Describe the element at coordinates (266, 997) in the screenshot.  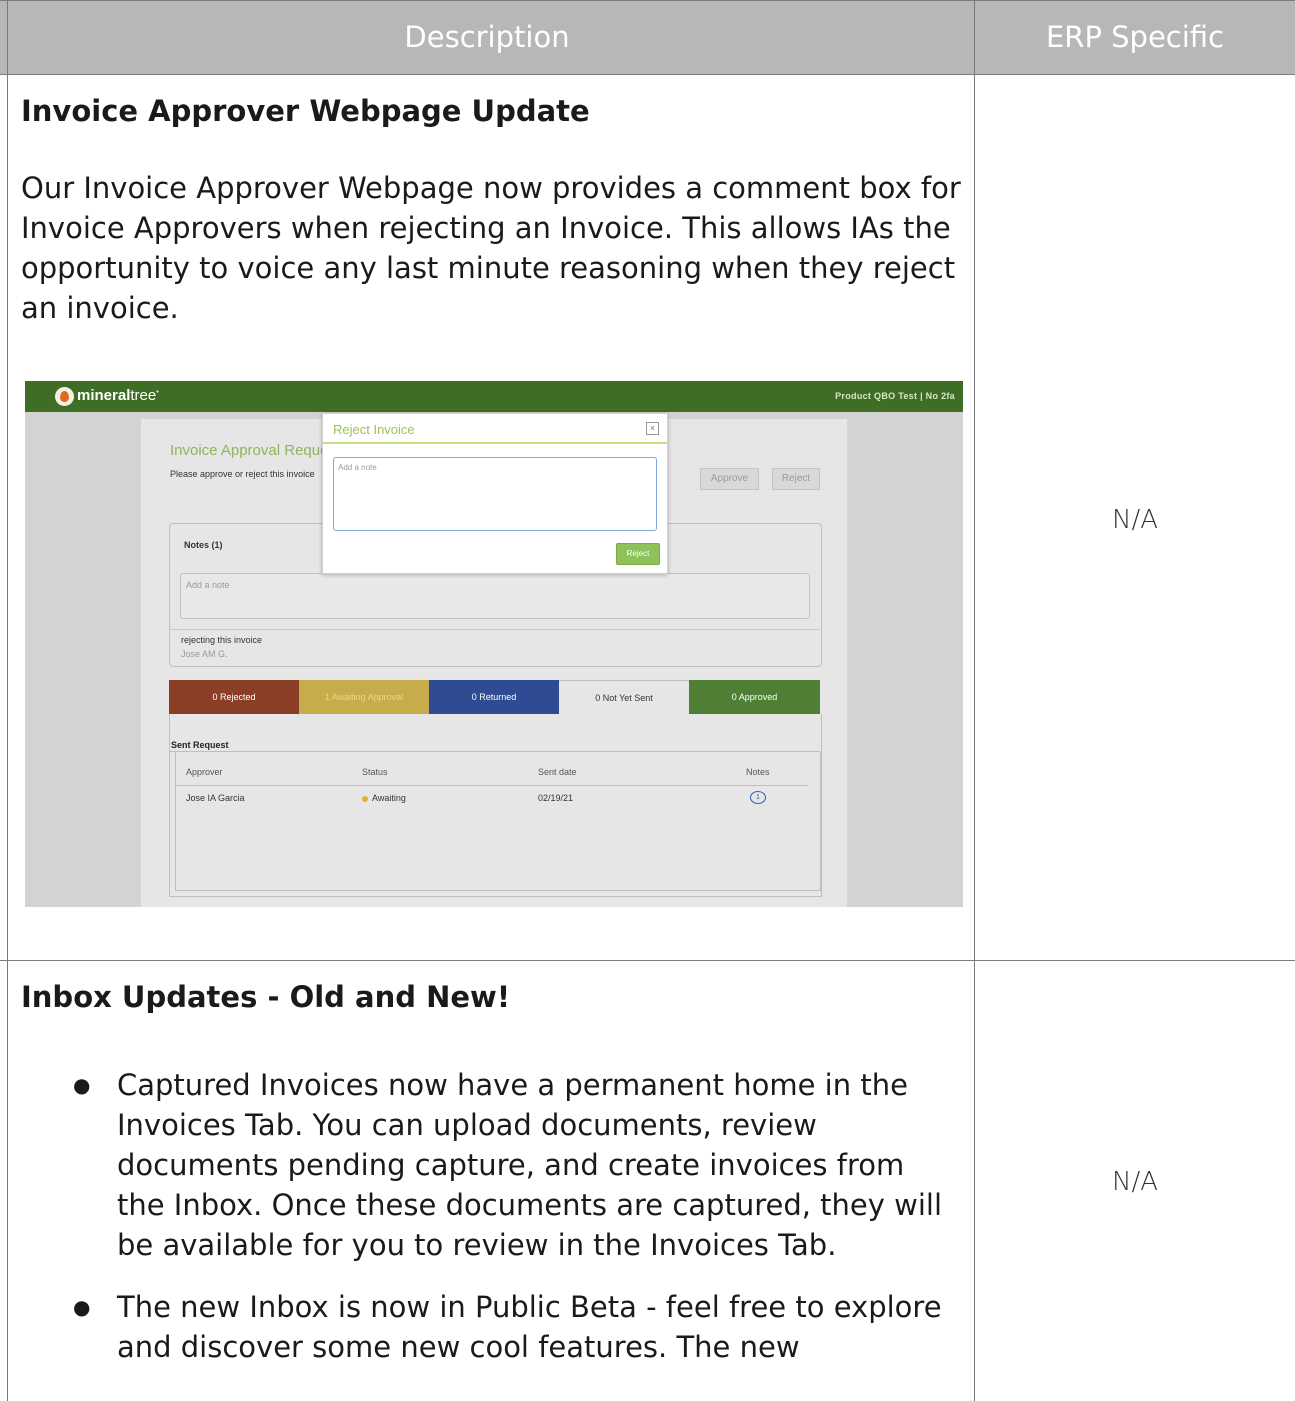
I see `row-2-title: Inbox Updates - Old and New!` at that location.